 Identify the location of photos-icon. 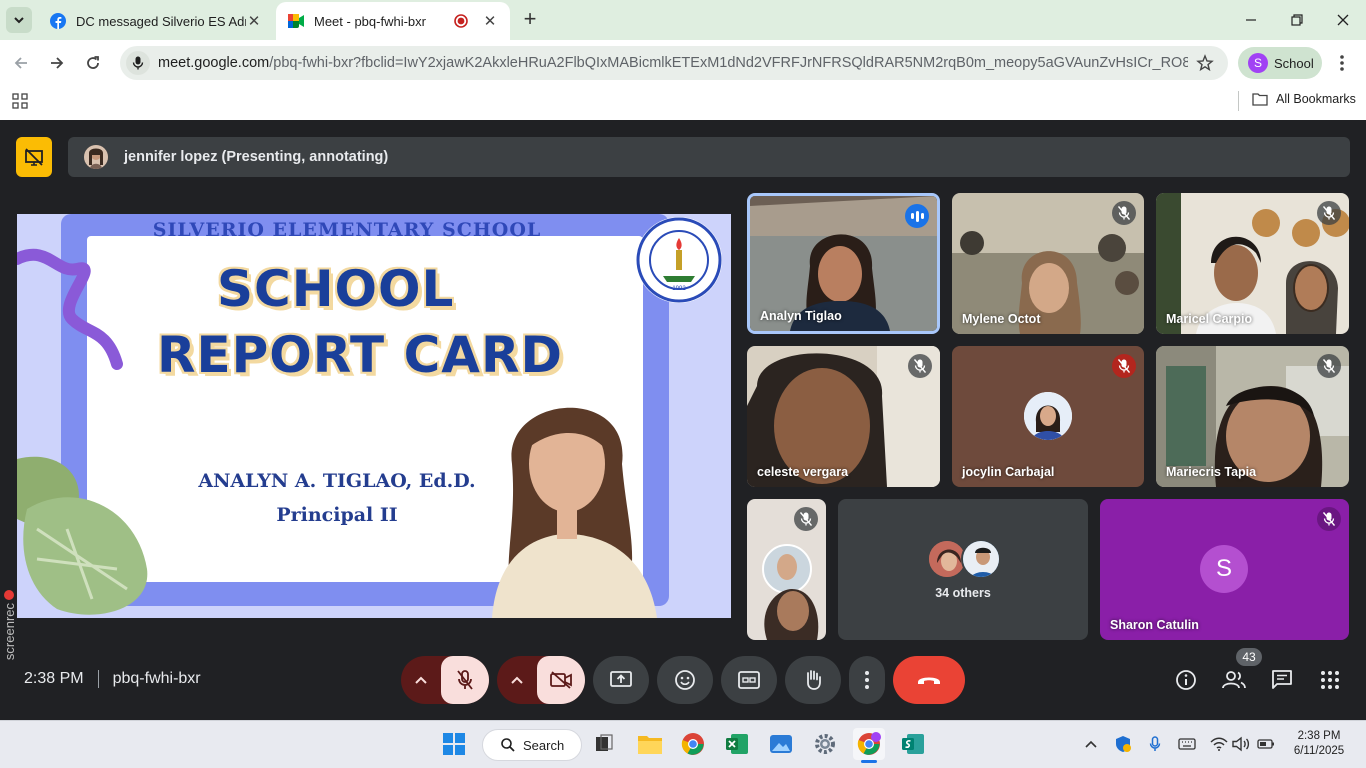
(781, 744).